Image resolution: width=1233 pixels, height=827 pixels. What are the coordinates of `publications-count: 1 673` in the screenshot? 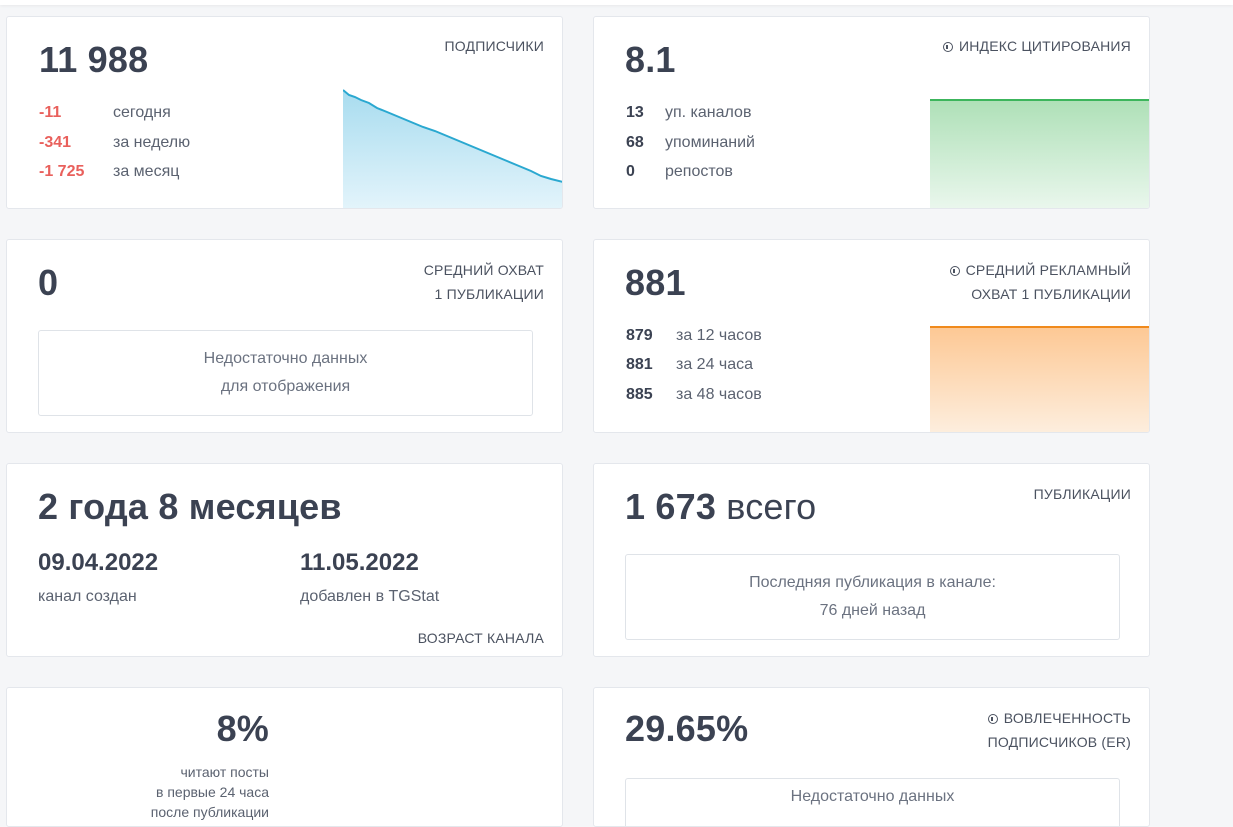 It's located at (671, 506).